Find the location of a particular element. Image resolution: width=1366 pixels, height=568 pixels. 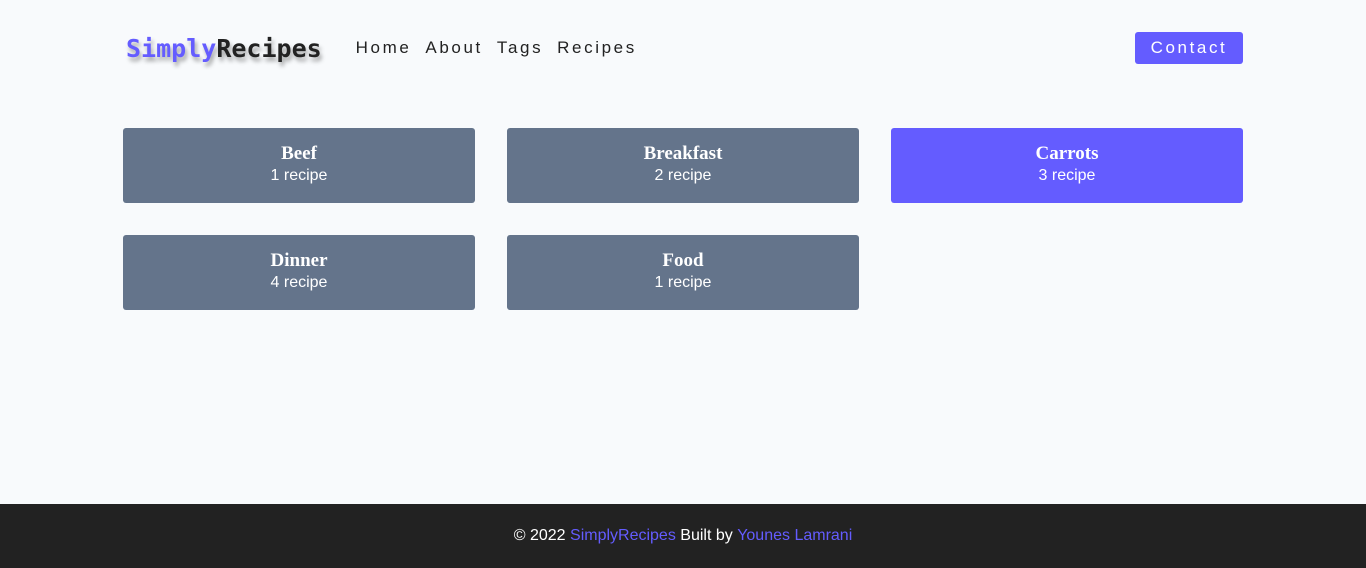

tag-count: 4 recipe is located at coordinates (299, 282).